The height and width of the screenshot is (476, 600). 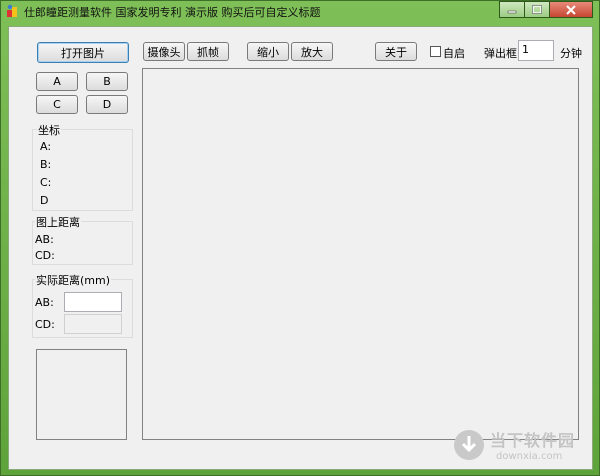 What do you see at coordinates (107, 81) in the screenshot?
I see `point-b-button: B` at bounding box center [107, 81].